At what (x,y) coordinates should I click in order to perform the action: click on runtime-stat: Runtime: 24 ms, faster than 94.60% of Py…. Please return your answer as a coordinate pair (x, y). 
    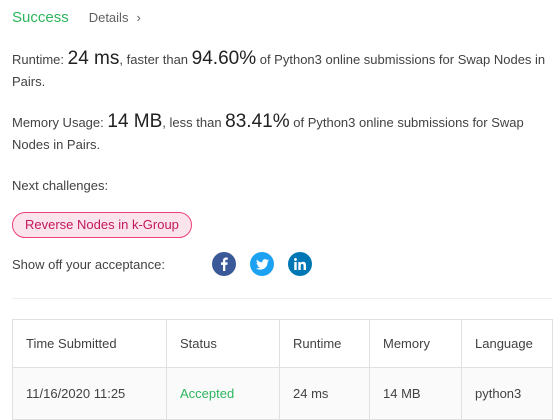
    Looking at the image, I should click on (282, 70).